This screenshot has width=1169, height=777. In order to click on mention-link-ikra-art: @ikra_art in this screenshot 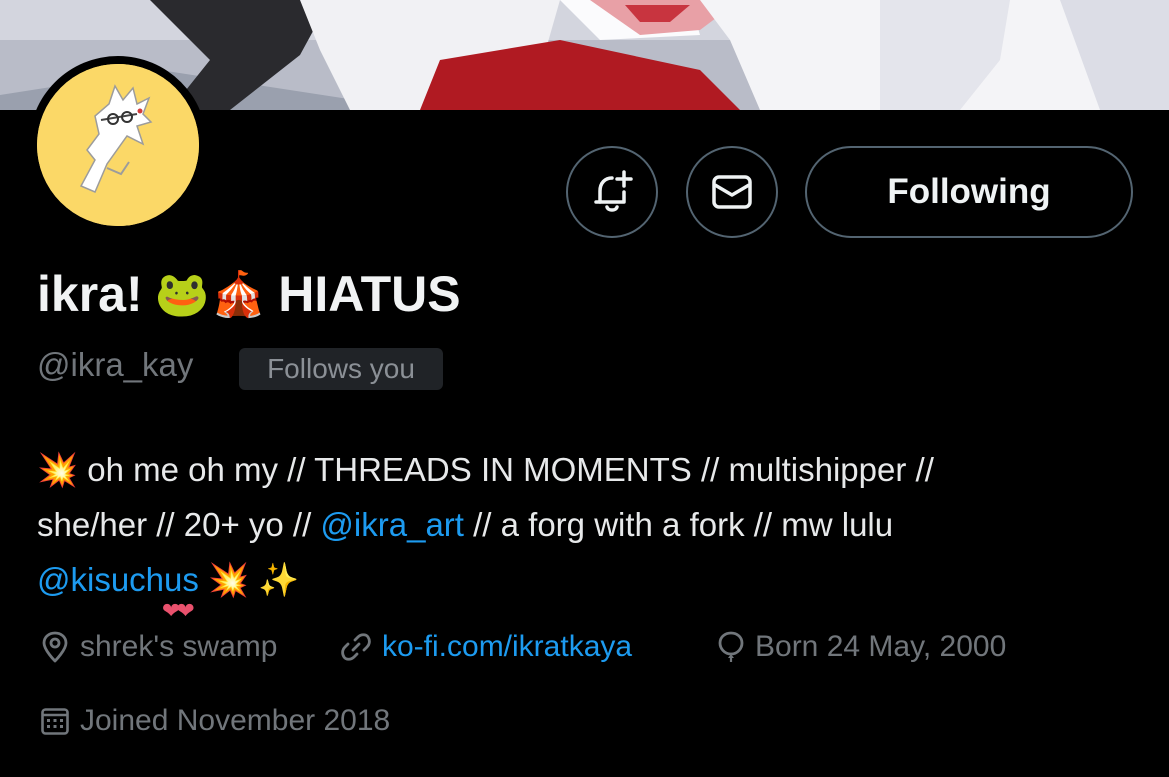, I will do `click(392, 524)`.